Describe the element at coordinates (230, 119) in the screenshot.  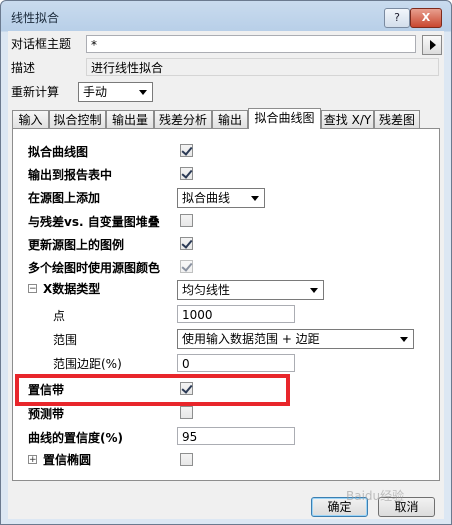
I see `tab-output: 输出` at that location.